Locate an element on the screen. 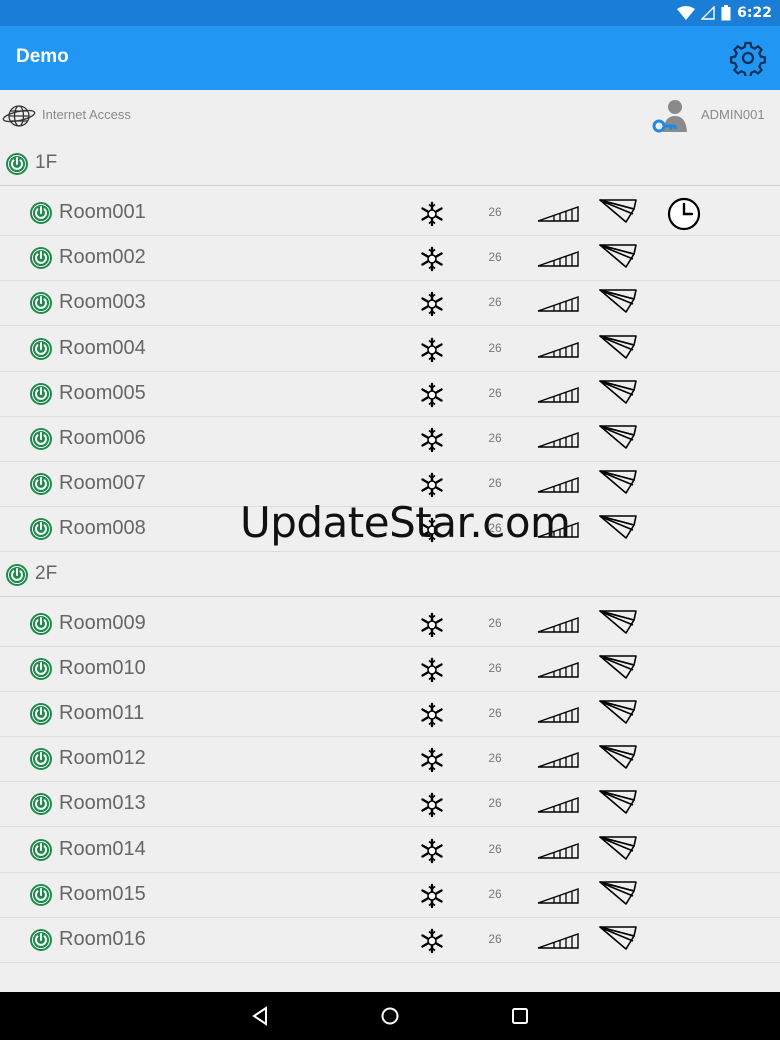 The height and width of the screenshot is (1040, 780). room-row: Room016 26 is located at coordinates (390, 940).